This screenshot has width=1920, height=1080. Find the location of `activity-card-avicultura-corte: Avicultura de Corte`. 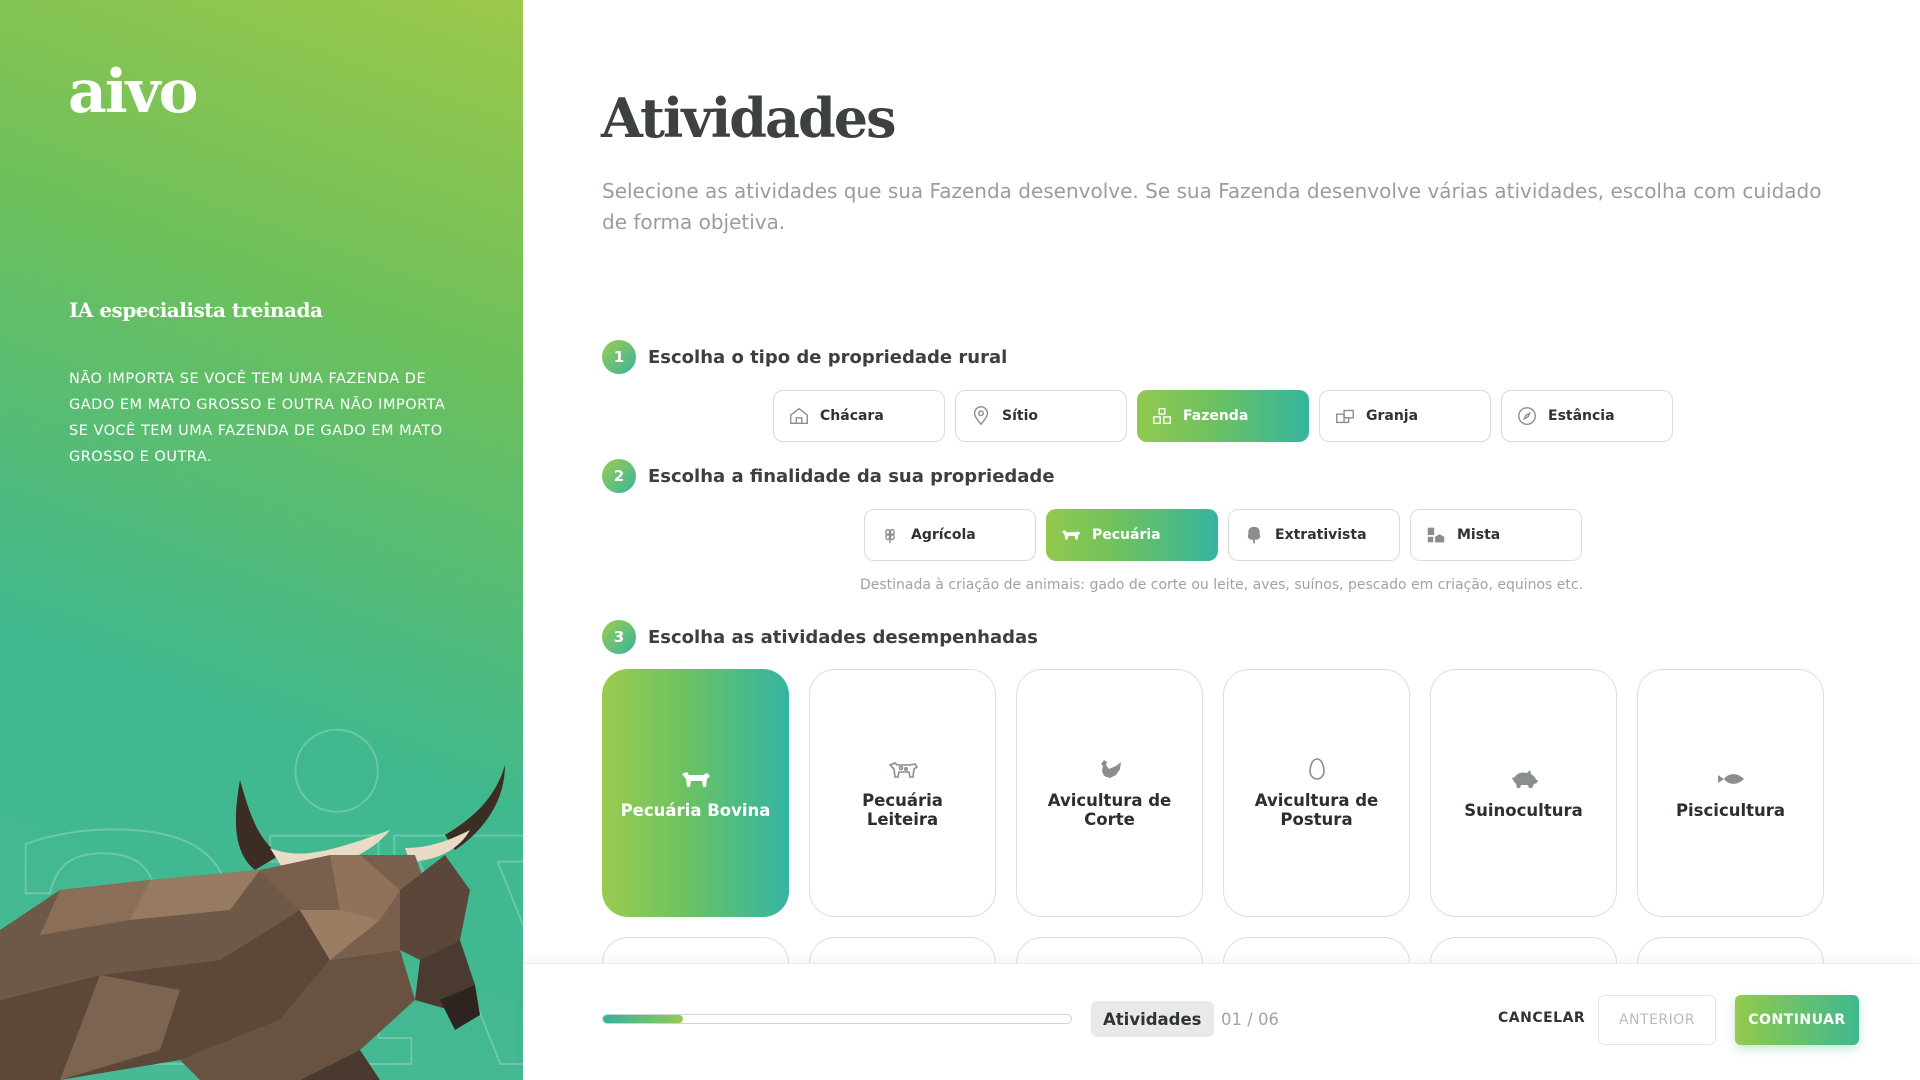

activity-card-avicultura-corte: Avicultura de Corte is located at coordinates (1109, 793).